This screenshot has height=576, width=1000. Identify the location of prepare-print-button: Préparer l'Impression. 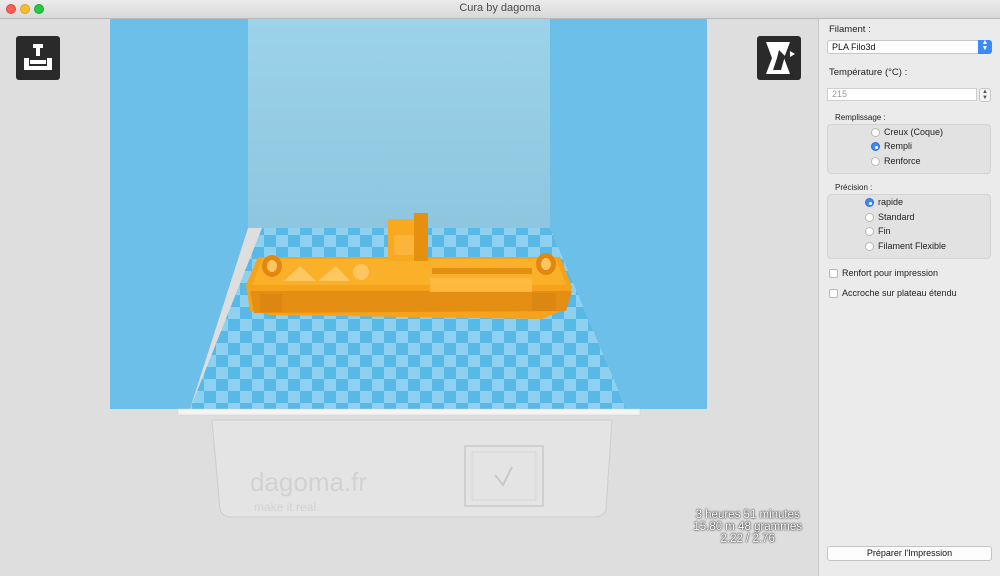
(909, 553).